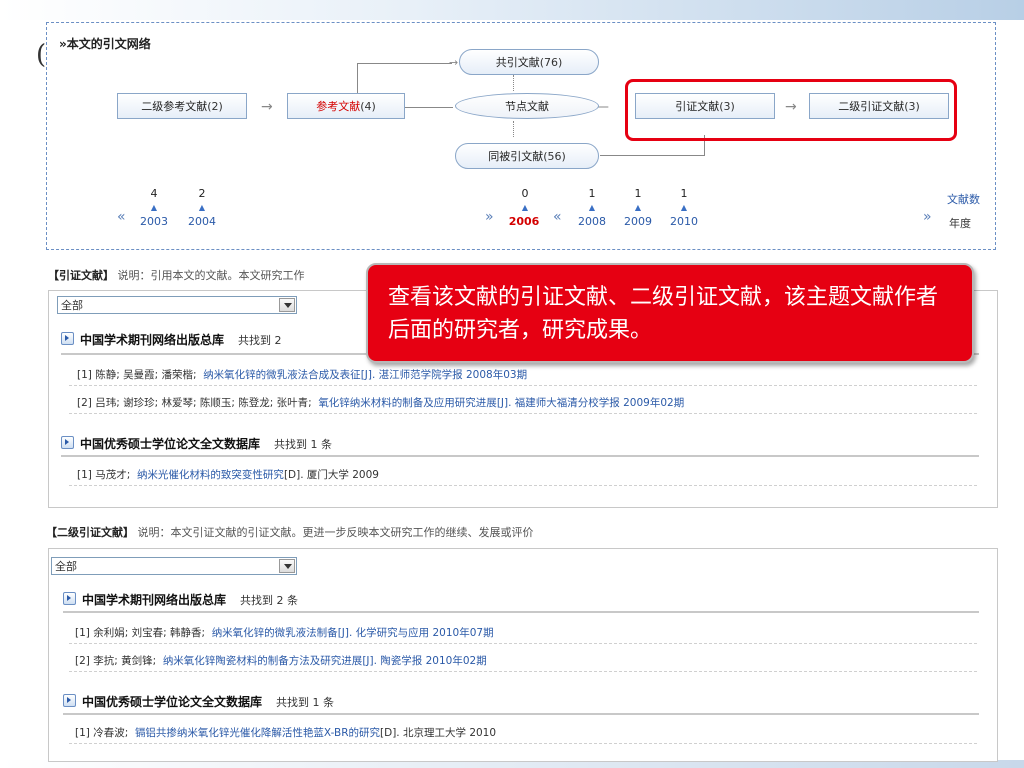  Describe the element at coordinates (489, 217) in the screenshot. I see `timeline-nav-icon: »` at that location.